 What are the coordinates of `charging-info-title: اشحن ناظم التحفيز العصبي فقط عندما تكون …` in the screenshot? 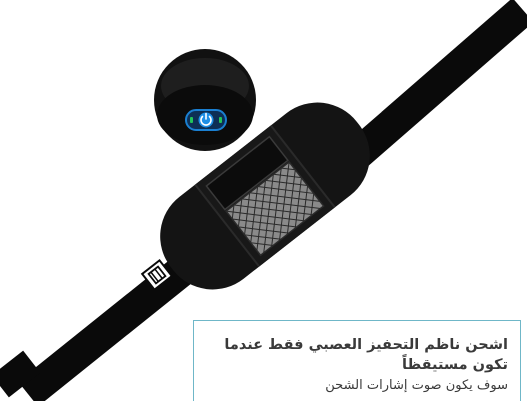 It's located at (366, 355).